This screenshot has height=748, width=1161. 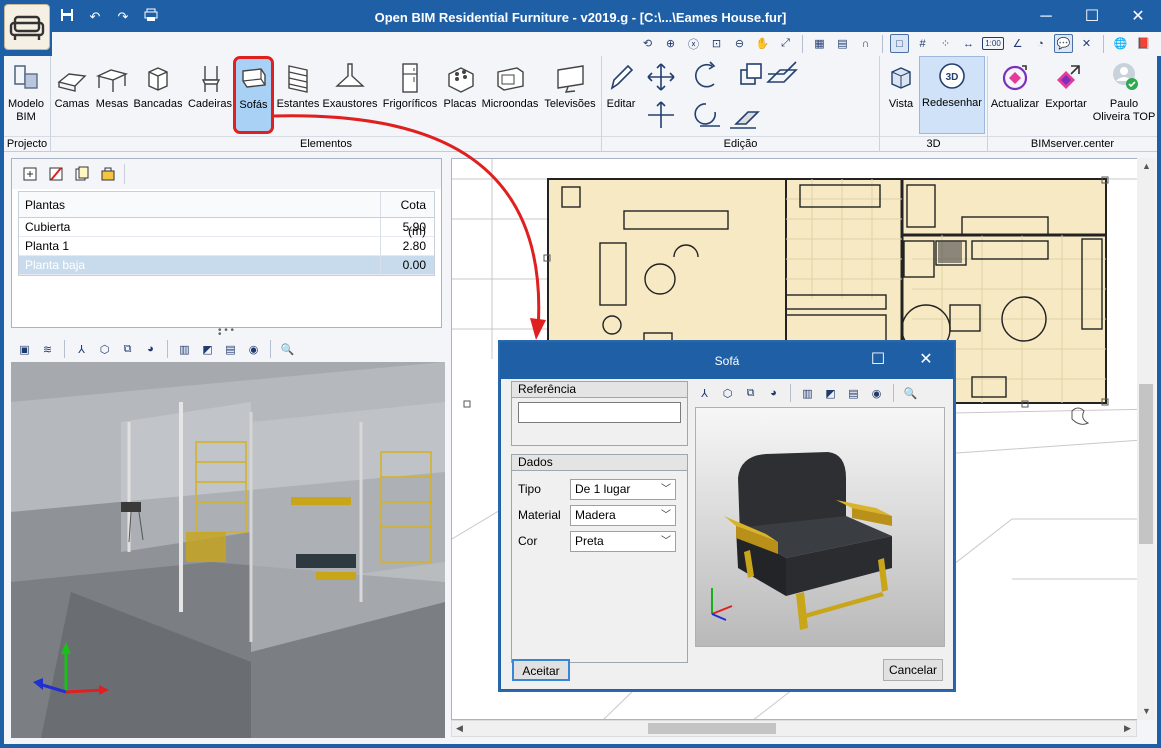 I want to click on chevron-down-icon: ﹀, so click(x=666, y=515).